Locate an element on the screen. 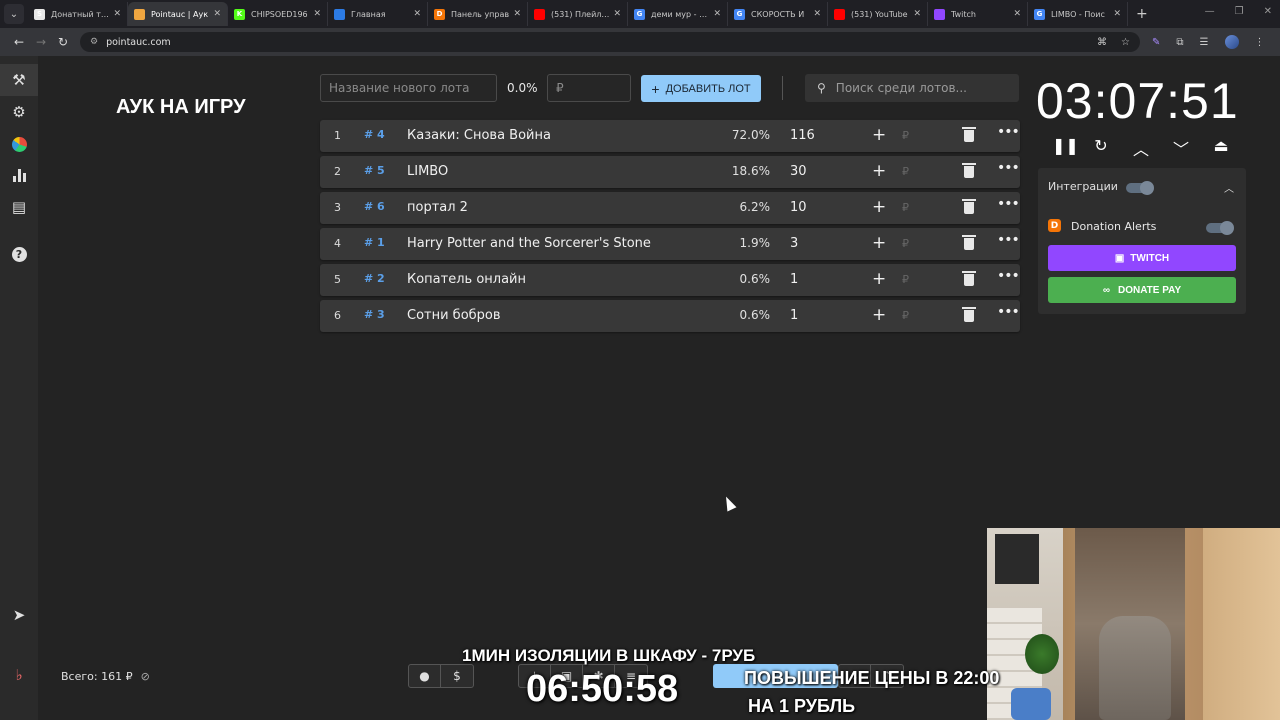 The image size is (1280, 720). sidebar-item-boosty: ♭ is located at coordinates (19, 675).